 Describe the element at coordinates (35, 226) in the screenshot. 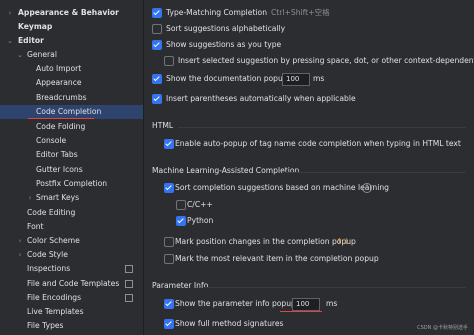

I see `tree-item-label: Font` at that location.